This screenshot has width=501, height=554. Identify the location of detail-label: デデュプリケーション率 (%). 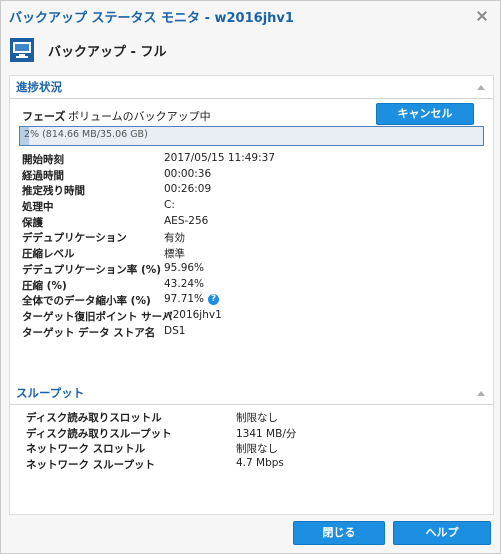
(92, 269).